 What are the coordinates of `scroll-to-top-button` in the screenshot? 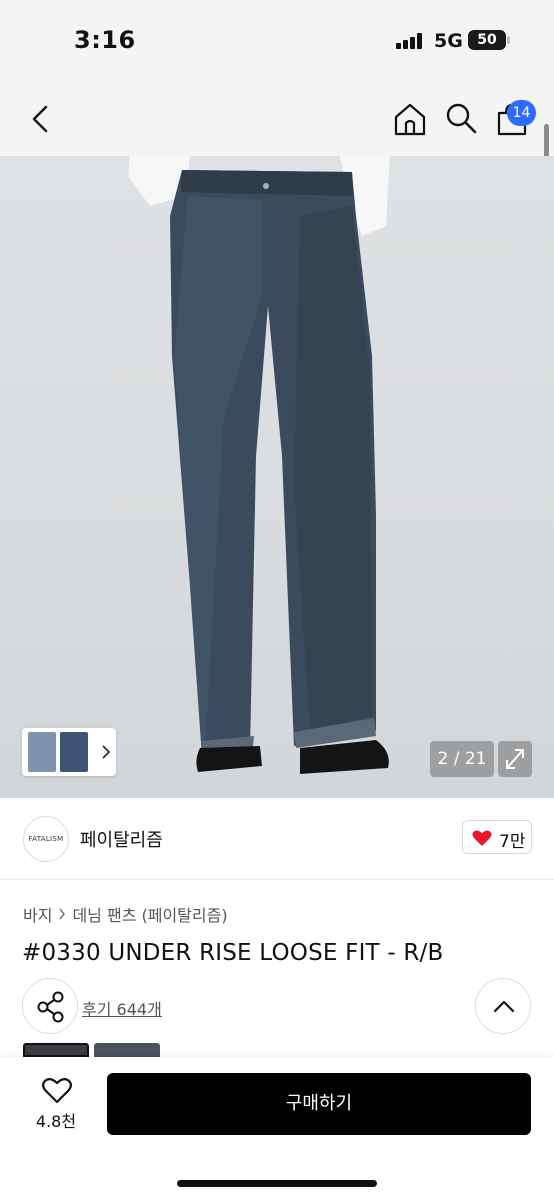 It's located at (503, 1006).